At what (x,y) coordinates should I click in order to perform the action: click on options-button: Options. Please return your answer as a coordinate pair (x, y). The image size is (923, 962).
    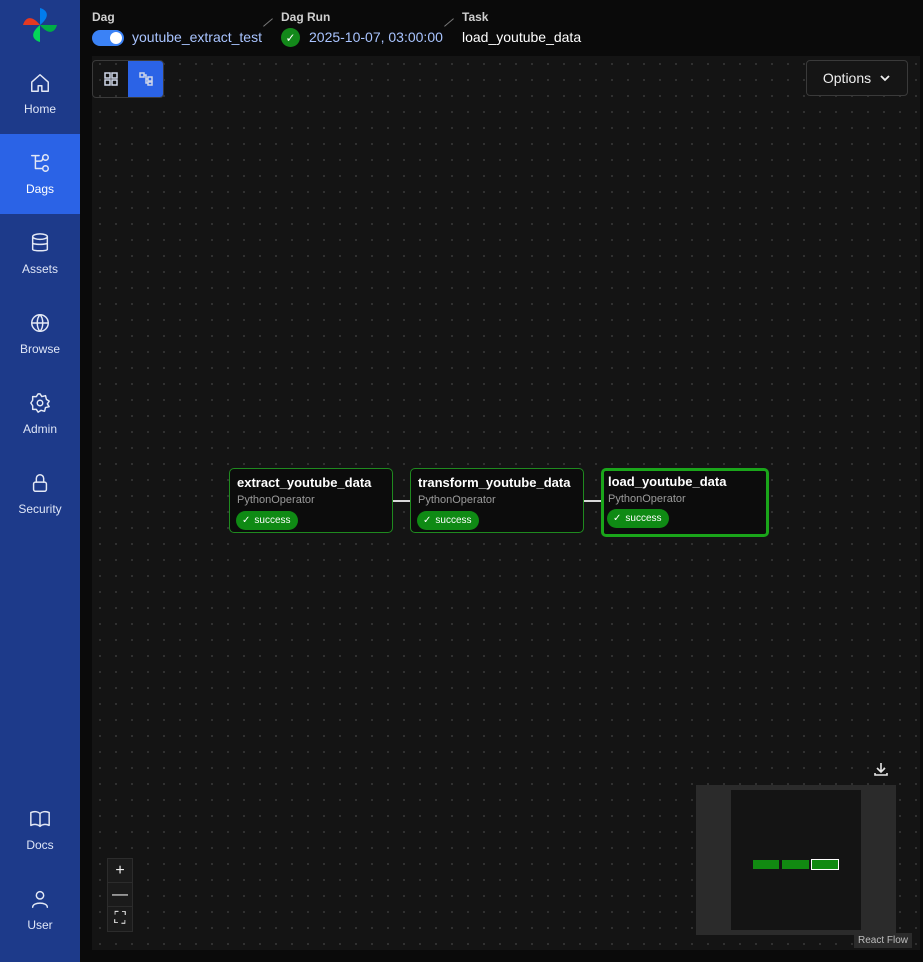
    Looking at the image, I should click on (857, 78).